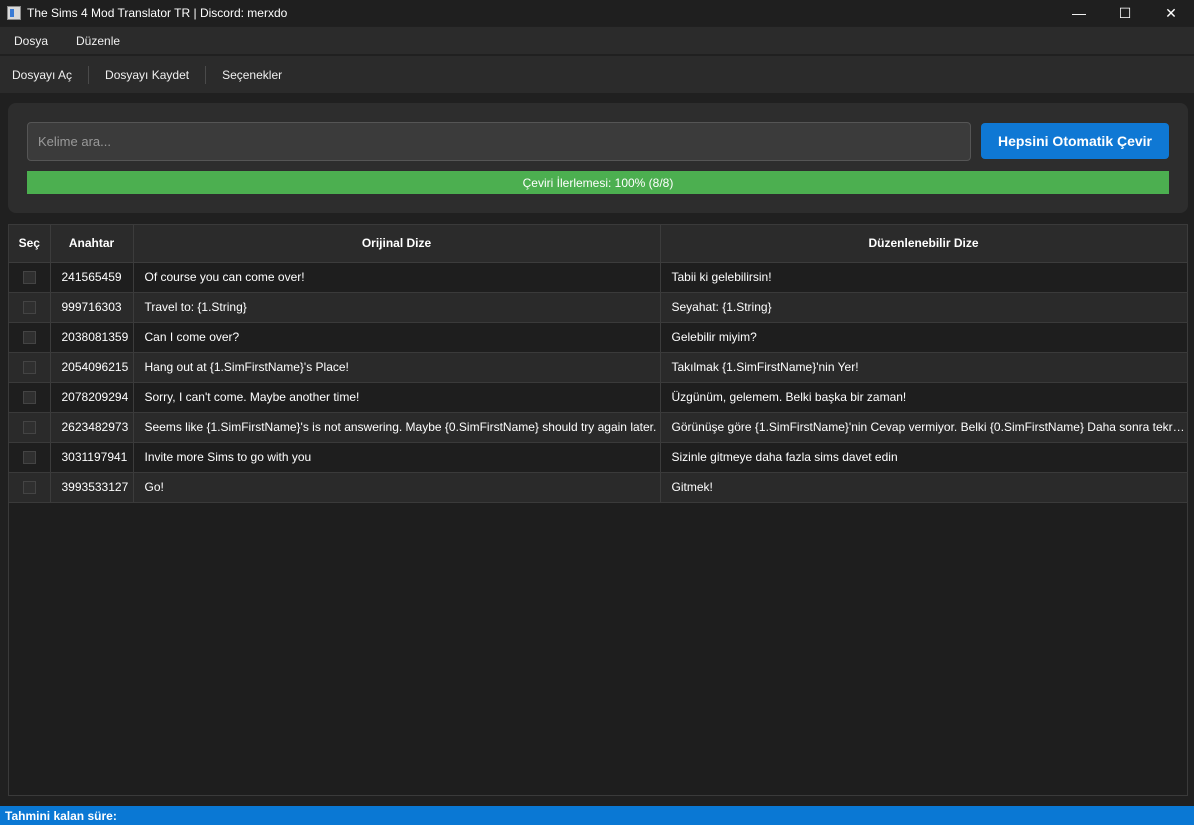  What do you see at coordinates (924, 487) in the screenshot?
I see `editable-string-cell: Gitmek!` at bounding box center [924, 487].